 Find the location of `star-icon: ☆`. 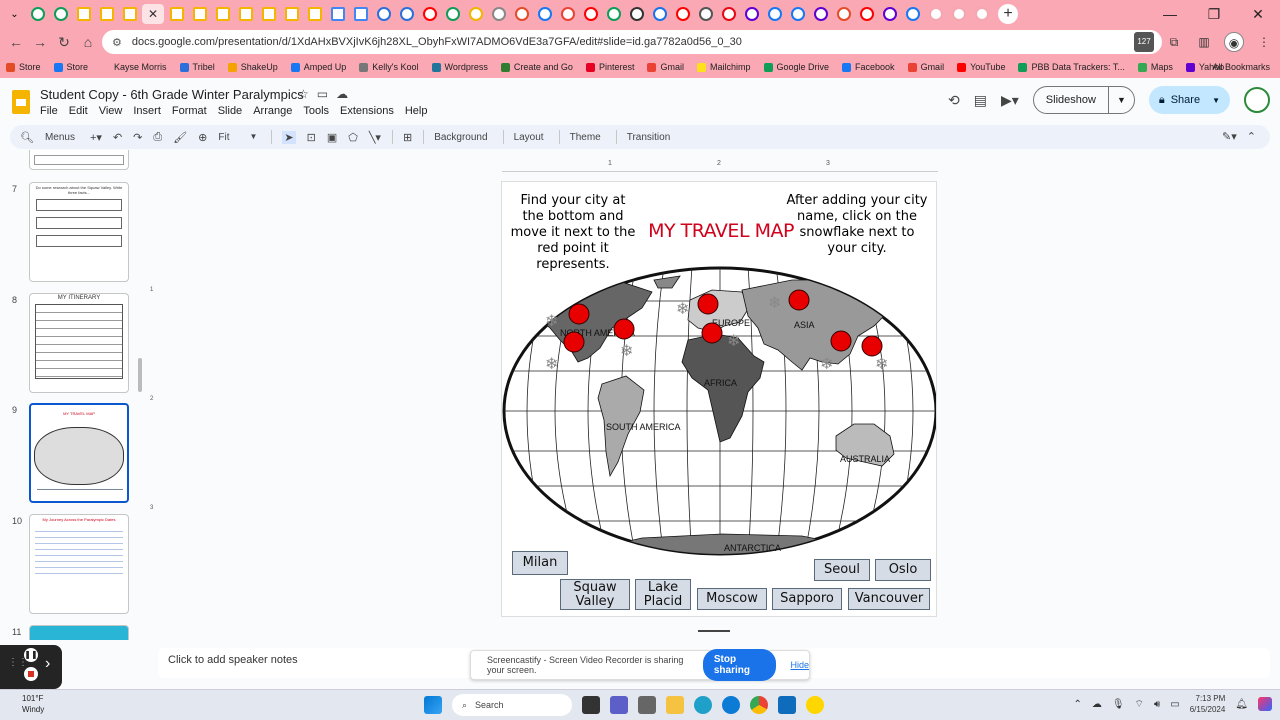

star-icon: ☆ is located at coordinates (303, 94).